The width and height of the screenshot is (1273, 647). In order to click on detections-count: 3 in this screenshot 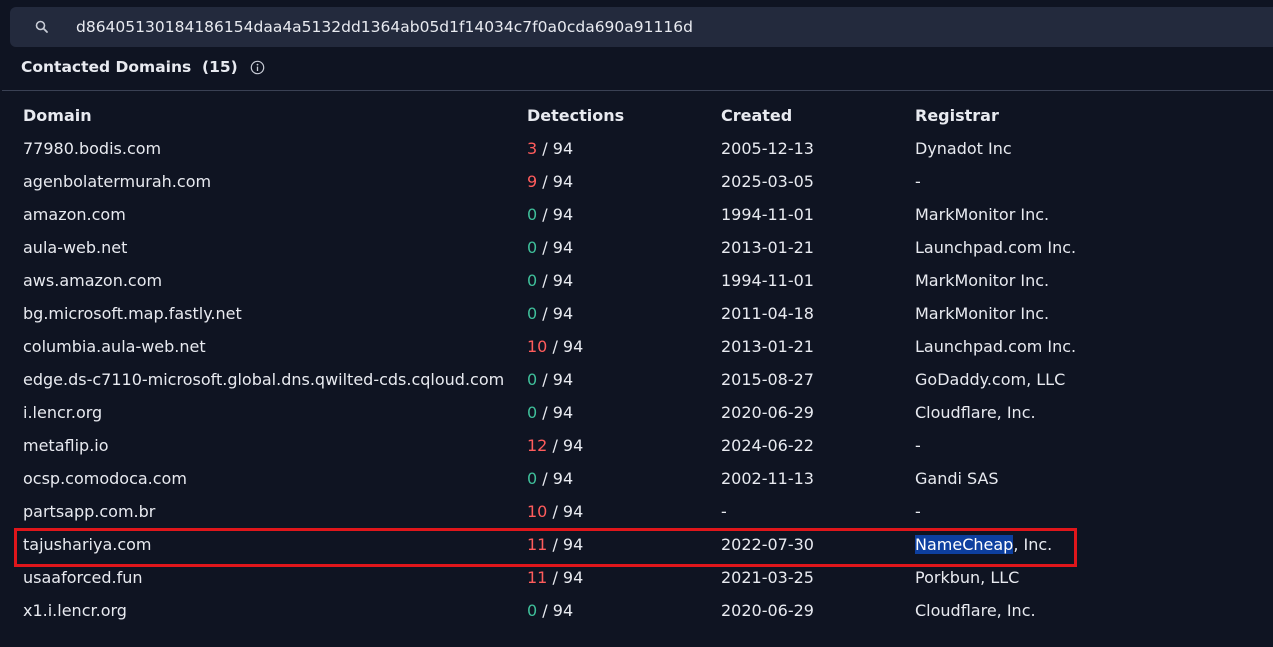, I will do `click(532, 148)`.